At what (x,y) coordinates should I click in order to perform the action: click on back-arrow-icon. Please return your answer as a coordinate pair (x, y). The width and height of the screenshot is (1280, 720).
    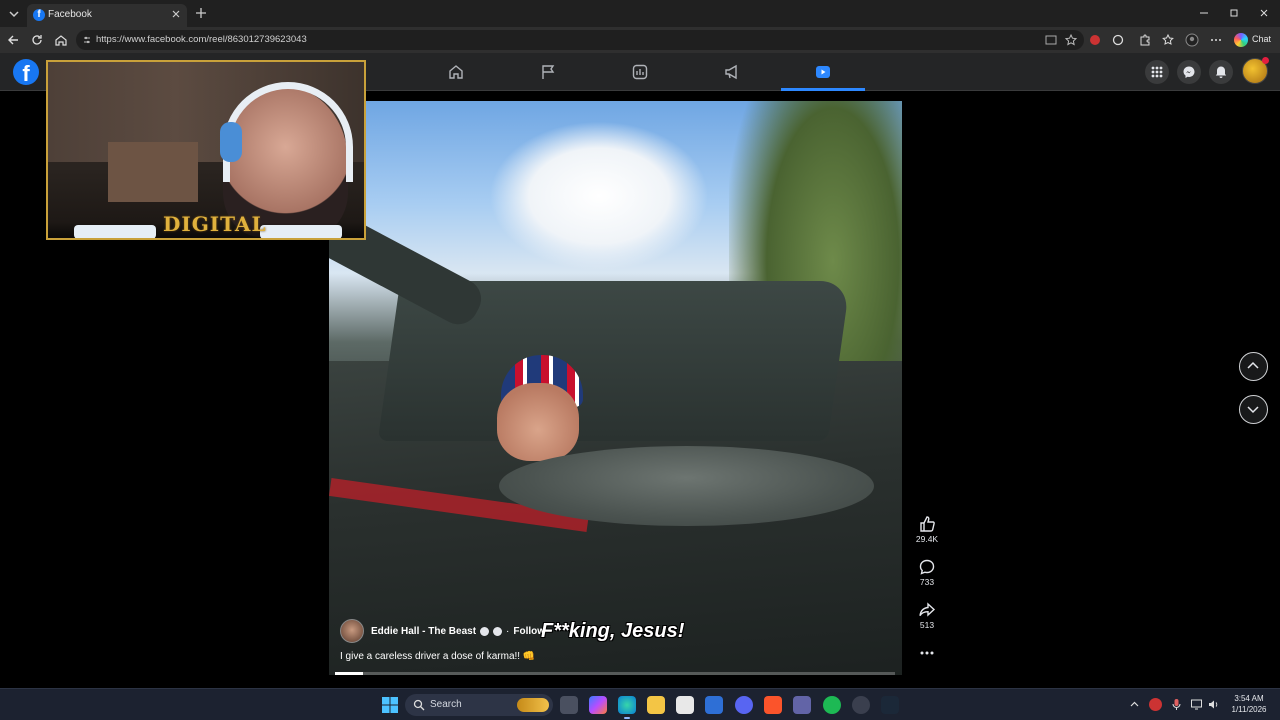
    Looking at the image, I should click on (13, 40).